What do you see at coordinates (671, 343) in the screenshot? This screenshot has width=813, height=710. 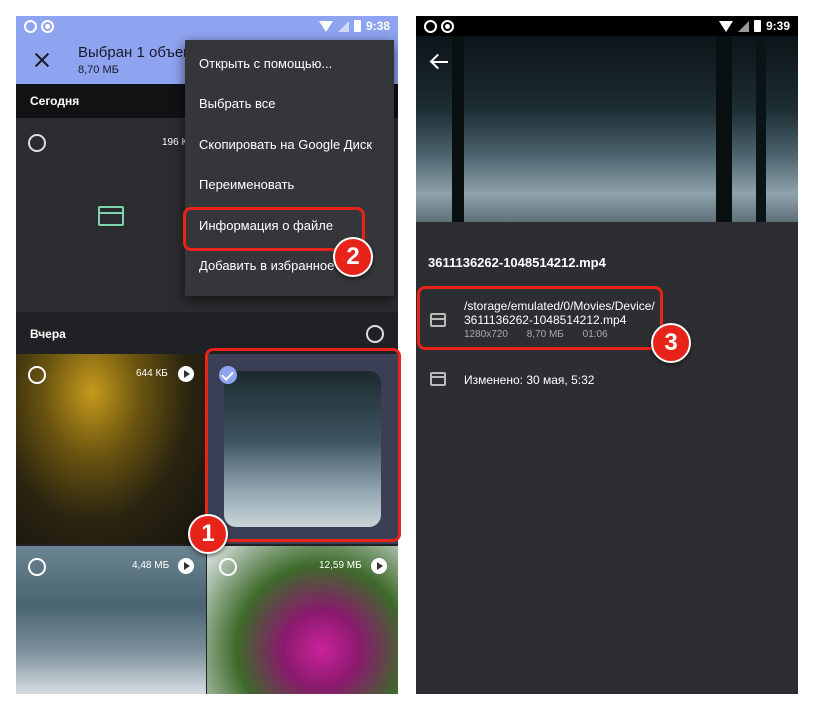 I see `step-badge-3: 3` at bounding box center [671, 343].